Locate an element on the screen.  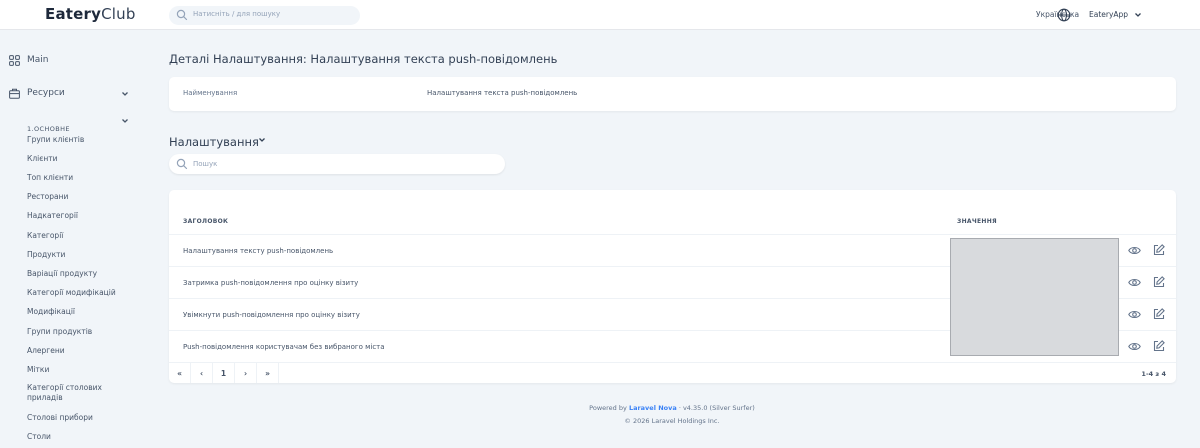
app-menu: EateryApp is located at coordinates (1108, 14).